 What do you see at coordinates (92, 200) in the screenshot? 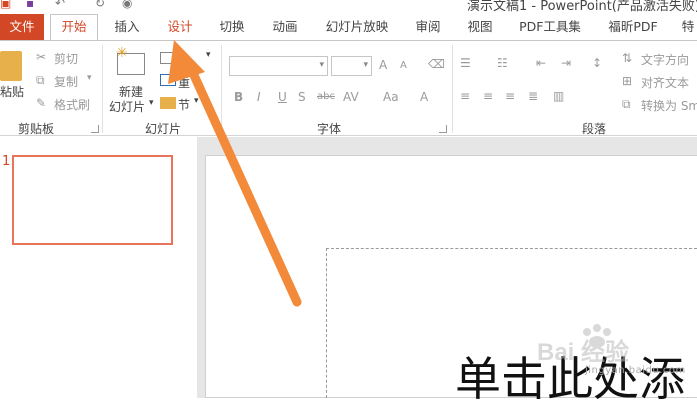
I see `slide-thumbnail` at bounding box center [92, 200].